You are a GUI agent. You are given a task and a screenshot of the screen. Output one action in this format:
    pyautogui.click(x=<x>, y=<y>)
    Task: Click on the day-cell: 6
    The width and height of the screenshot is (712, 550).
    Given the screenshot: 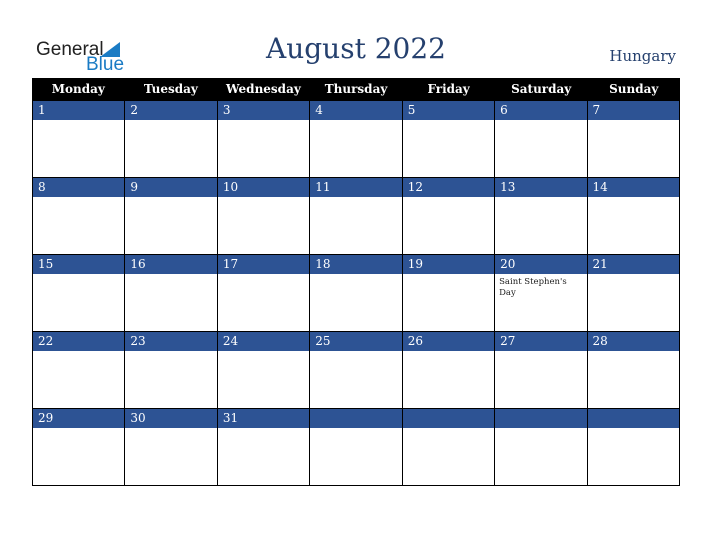 What is the action you would take?
    pyautogui.click(x=540, y=139)
    